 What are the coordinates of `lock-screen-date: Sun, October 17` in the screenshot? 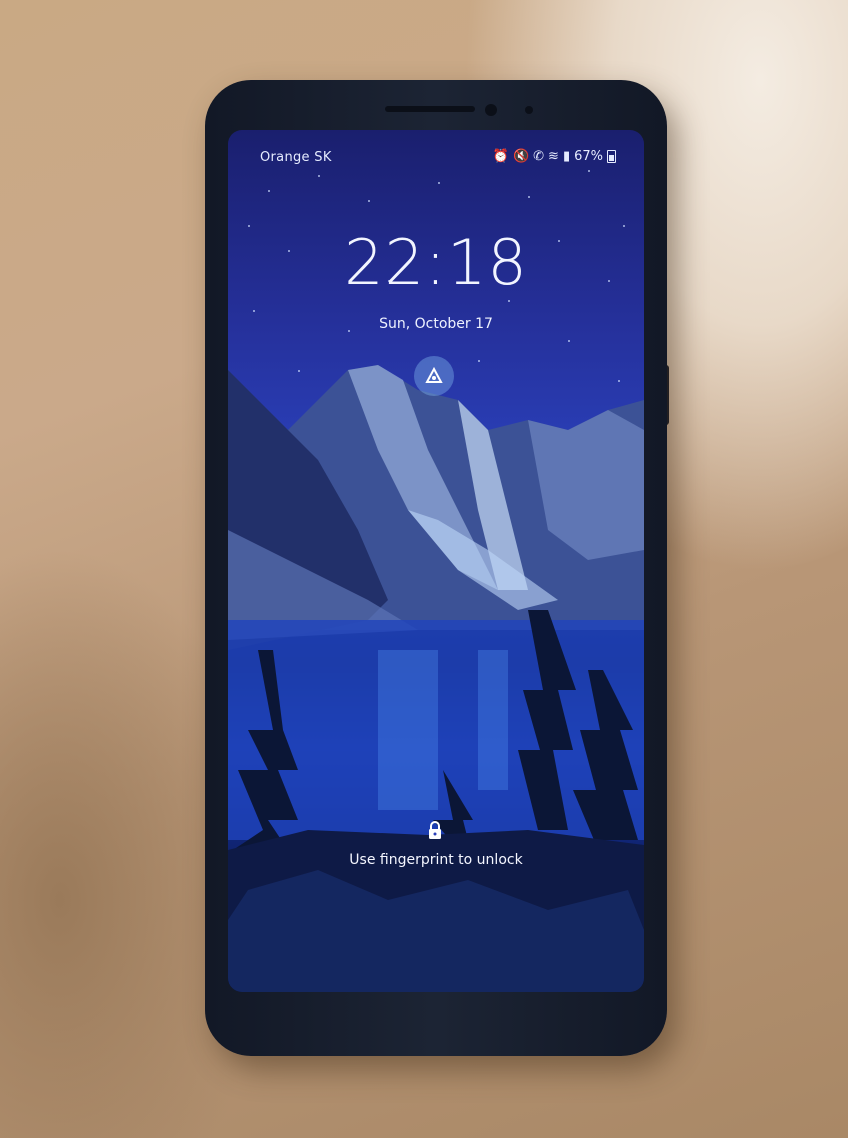 It's located at (436, 324).